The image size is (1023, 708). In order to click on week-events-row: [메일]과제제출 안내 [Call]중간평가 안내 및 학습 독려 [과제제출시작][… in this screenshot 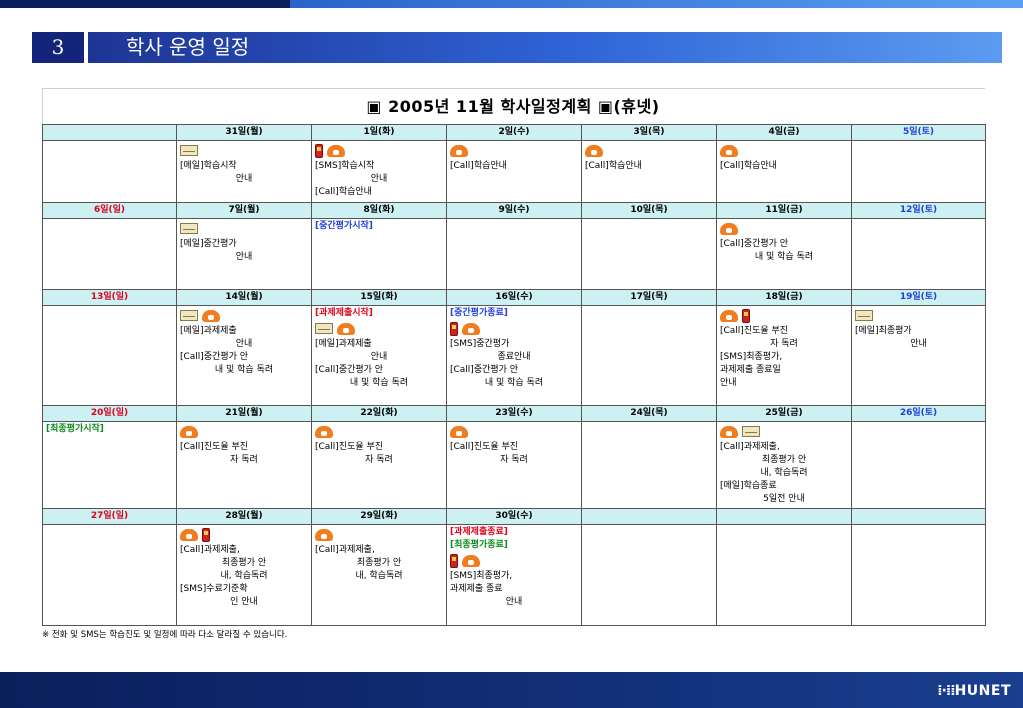, I will do `click(514, 355)`.